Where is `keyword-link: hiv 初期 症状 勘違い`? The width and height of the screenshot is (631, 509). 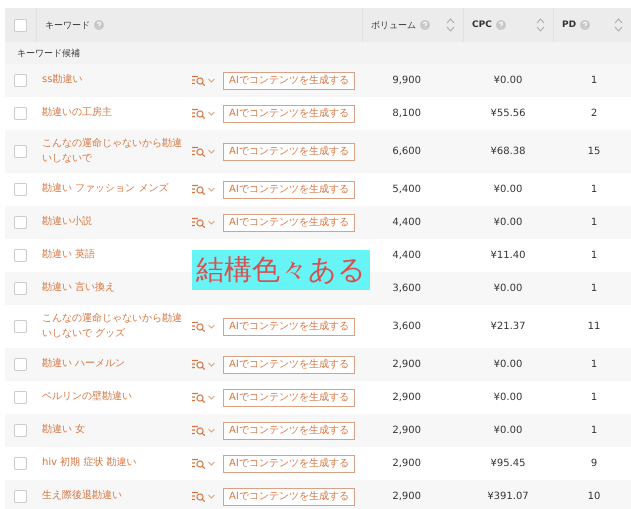 keyword-link: hiv 初期 症状 勘違い is located at coordinates (89, 463).